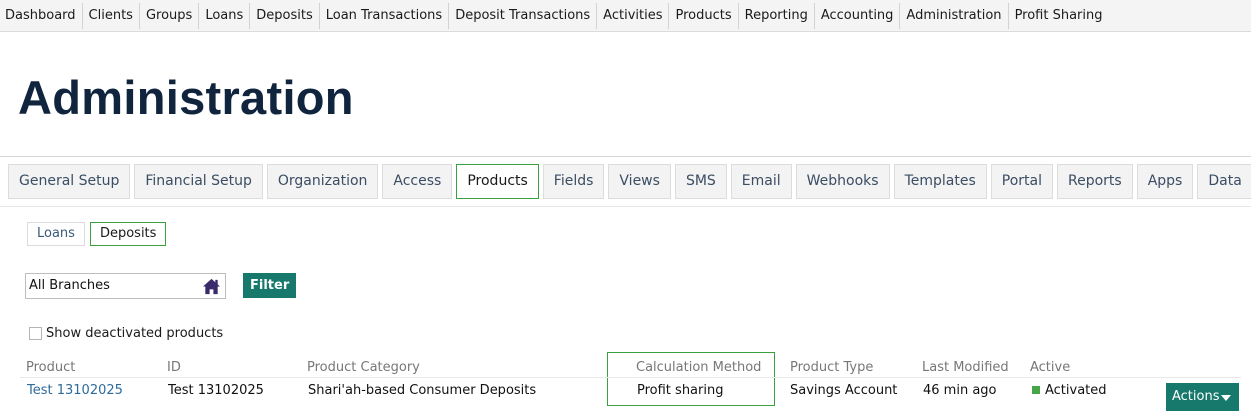 The height and width of the screenshot is (416, 1251). I want to click on caret-down-icon, so click(1226, 398).